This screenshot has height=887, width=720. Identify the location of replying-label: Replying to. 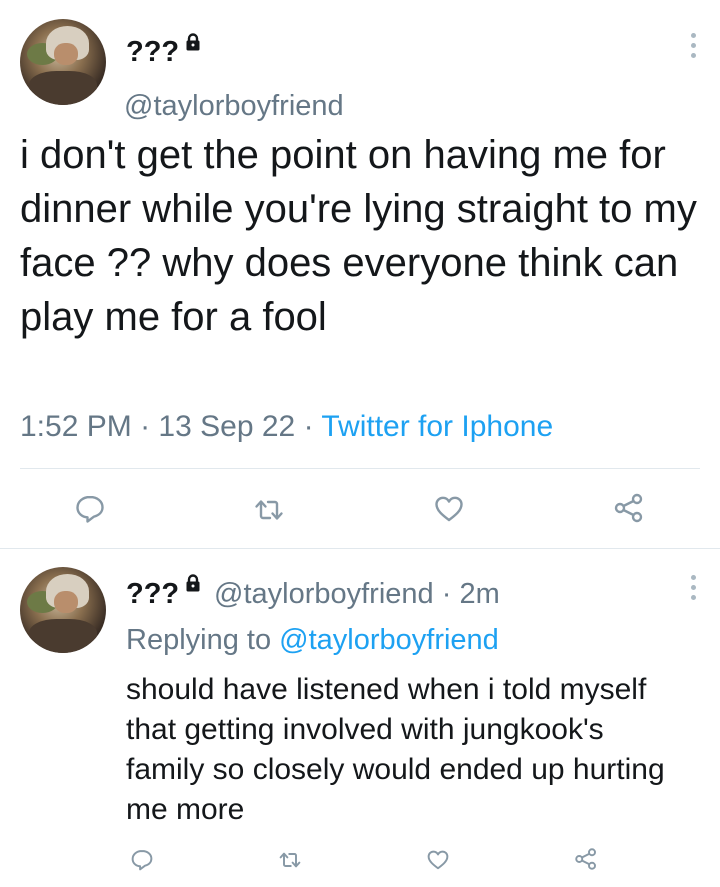
(199, 640).